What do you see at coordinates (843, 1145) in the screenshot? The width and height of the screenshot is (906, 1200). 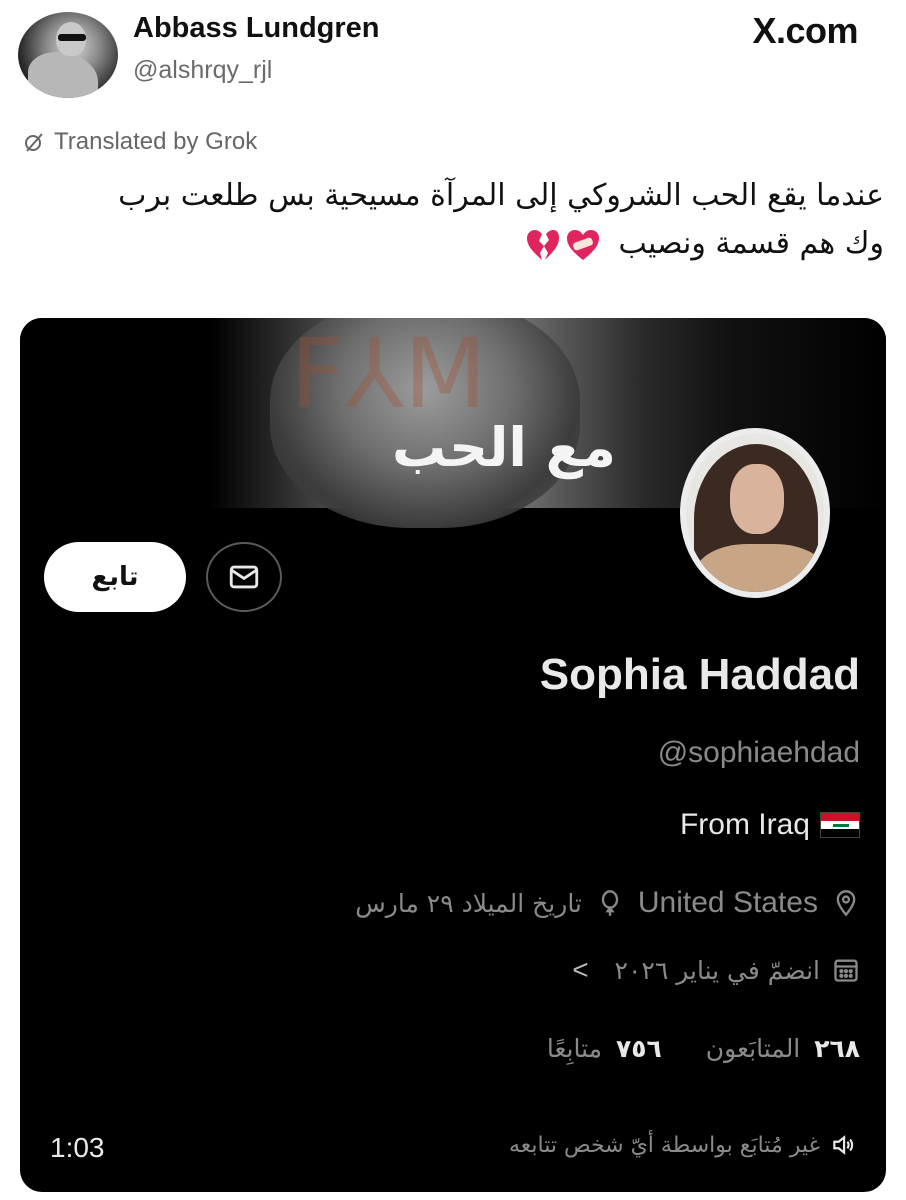 I see `speaker-icon` at bounding box center [843, 1145].